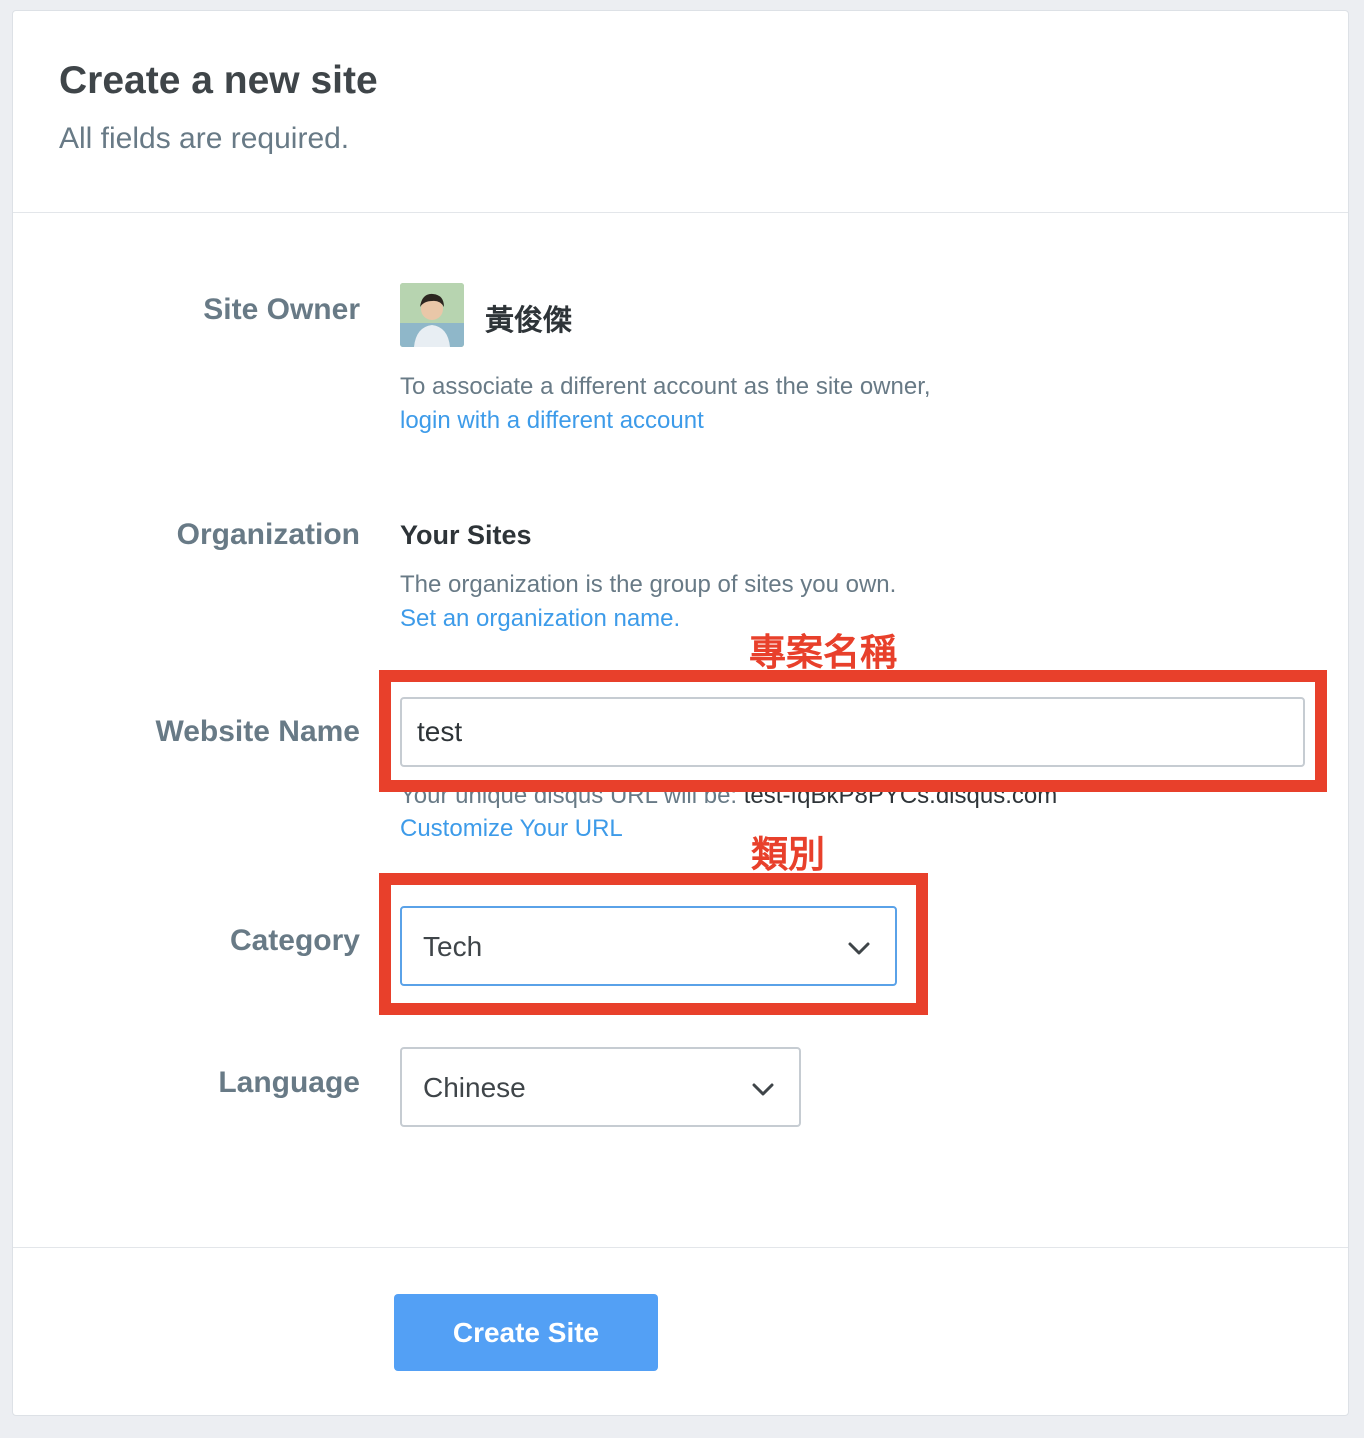  Describe the element at coordinates (474, 1087) in the screenshot. I see `language-selected-value: Chinese` at that location.